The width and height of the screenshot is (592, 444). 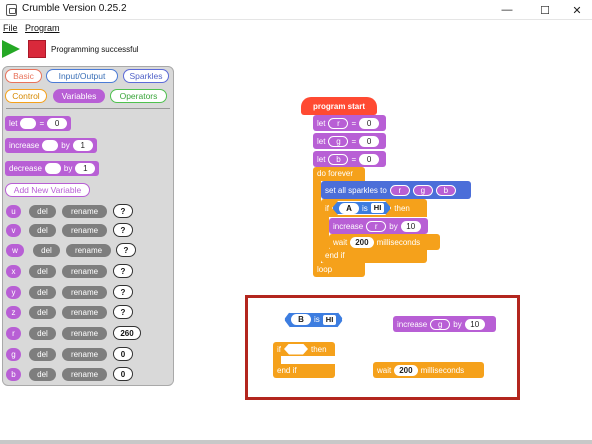 I want to click on program-start-block: program start, so click(x=339, y=106).